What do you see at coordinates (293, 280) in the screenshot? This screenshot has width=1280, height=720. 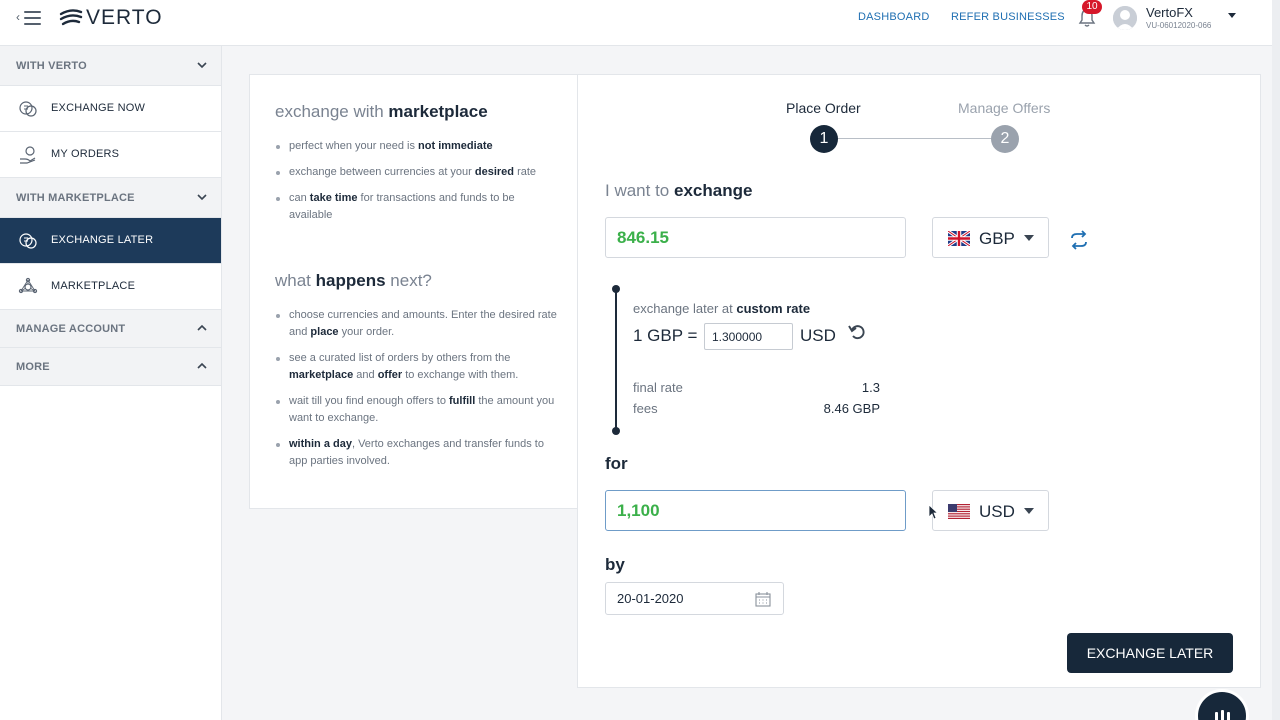 I see `info-title2-prefix: what` at bounding box center [293, 280].